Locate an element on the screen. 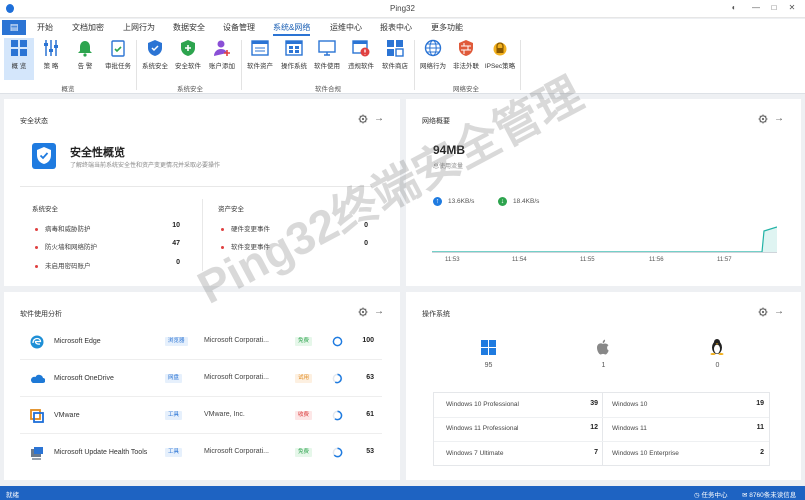 The image size is (805, 500). ribbon-os-button: 操作系统 is located at coordinates (294, 59).